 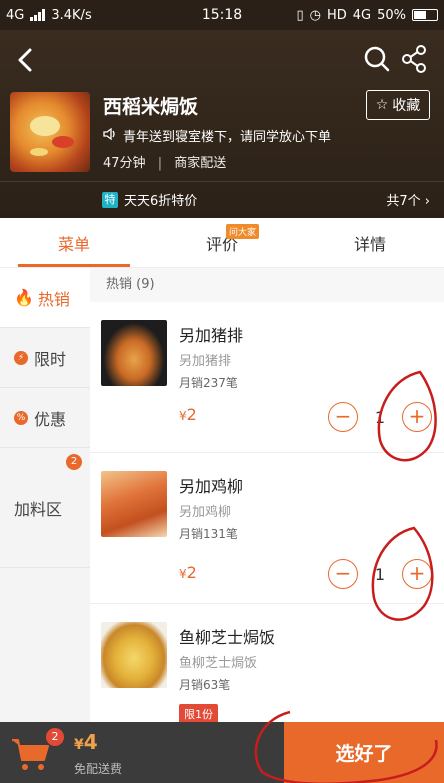 What do you see at coordinates (110, 136) in the screenshot?
I see `speaker-icon` at bounding box center [110, 136].